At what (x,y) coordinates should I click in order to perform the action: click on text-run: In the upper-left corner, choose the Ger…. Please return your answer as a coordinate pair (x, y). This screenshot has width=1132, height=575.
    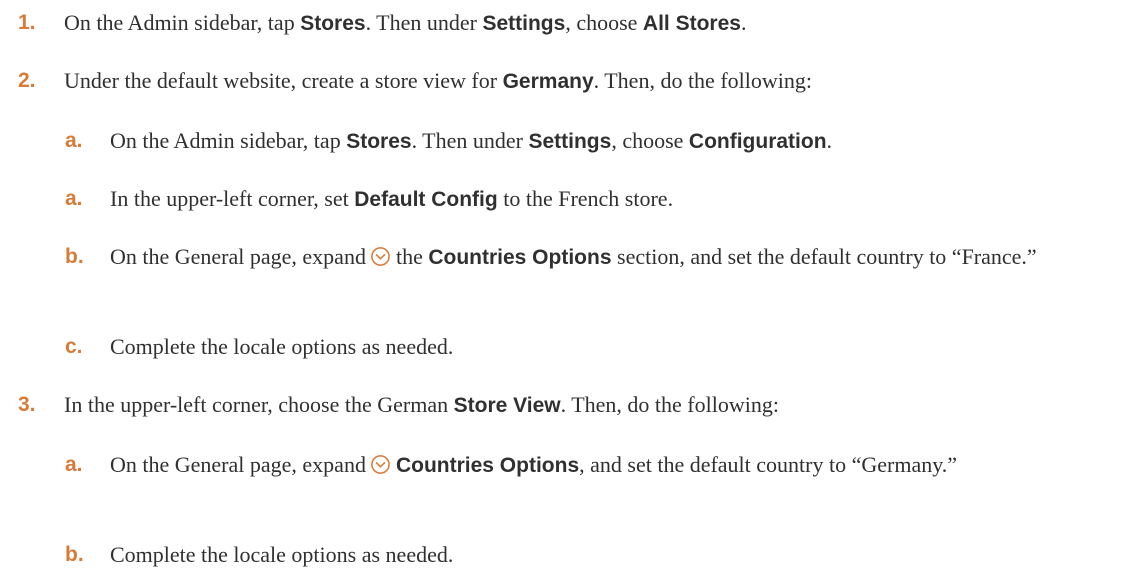
    Looking at the image, I should click on (259, 404).